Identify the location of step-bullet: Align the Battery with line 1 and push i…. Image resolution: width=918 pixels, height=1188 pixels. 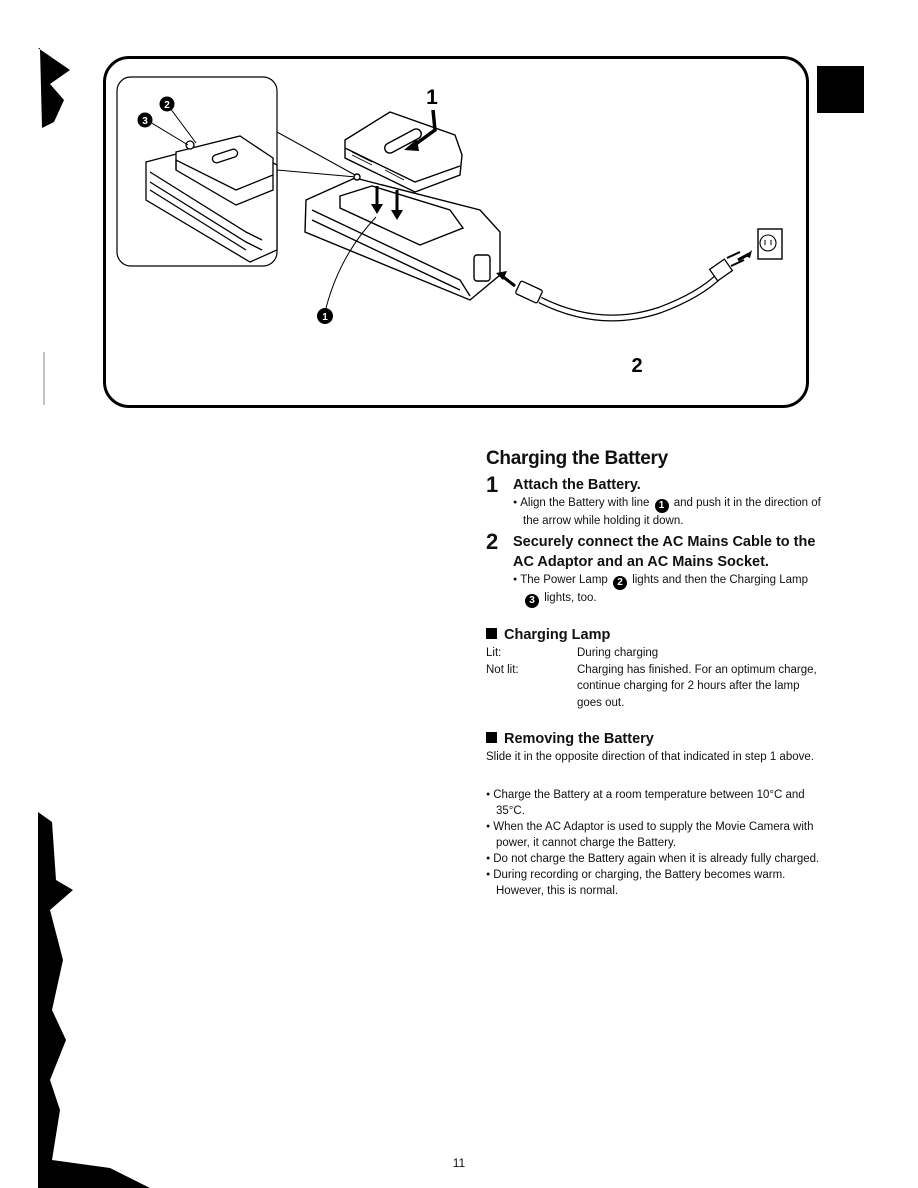
(669, 512).